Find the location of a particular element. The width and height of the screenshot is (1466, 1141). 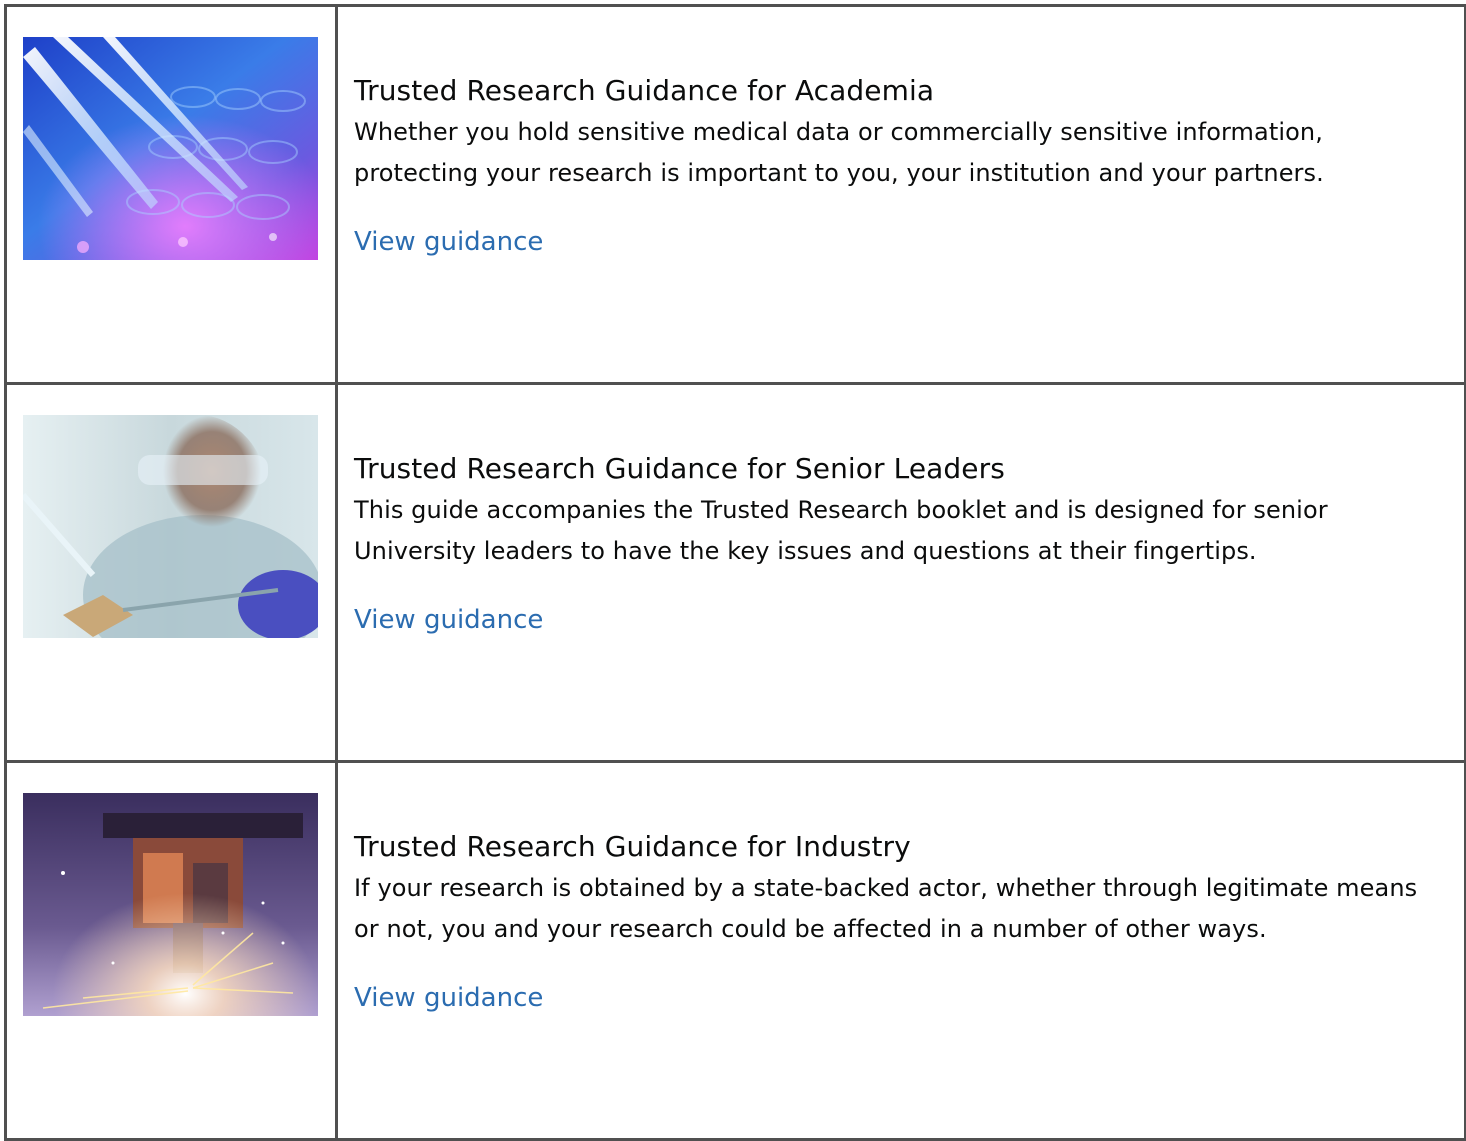

scientist-microchip-image is located at coordinates (170, 526).